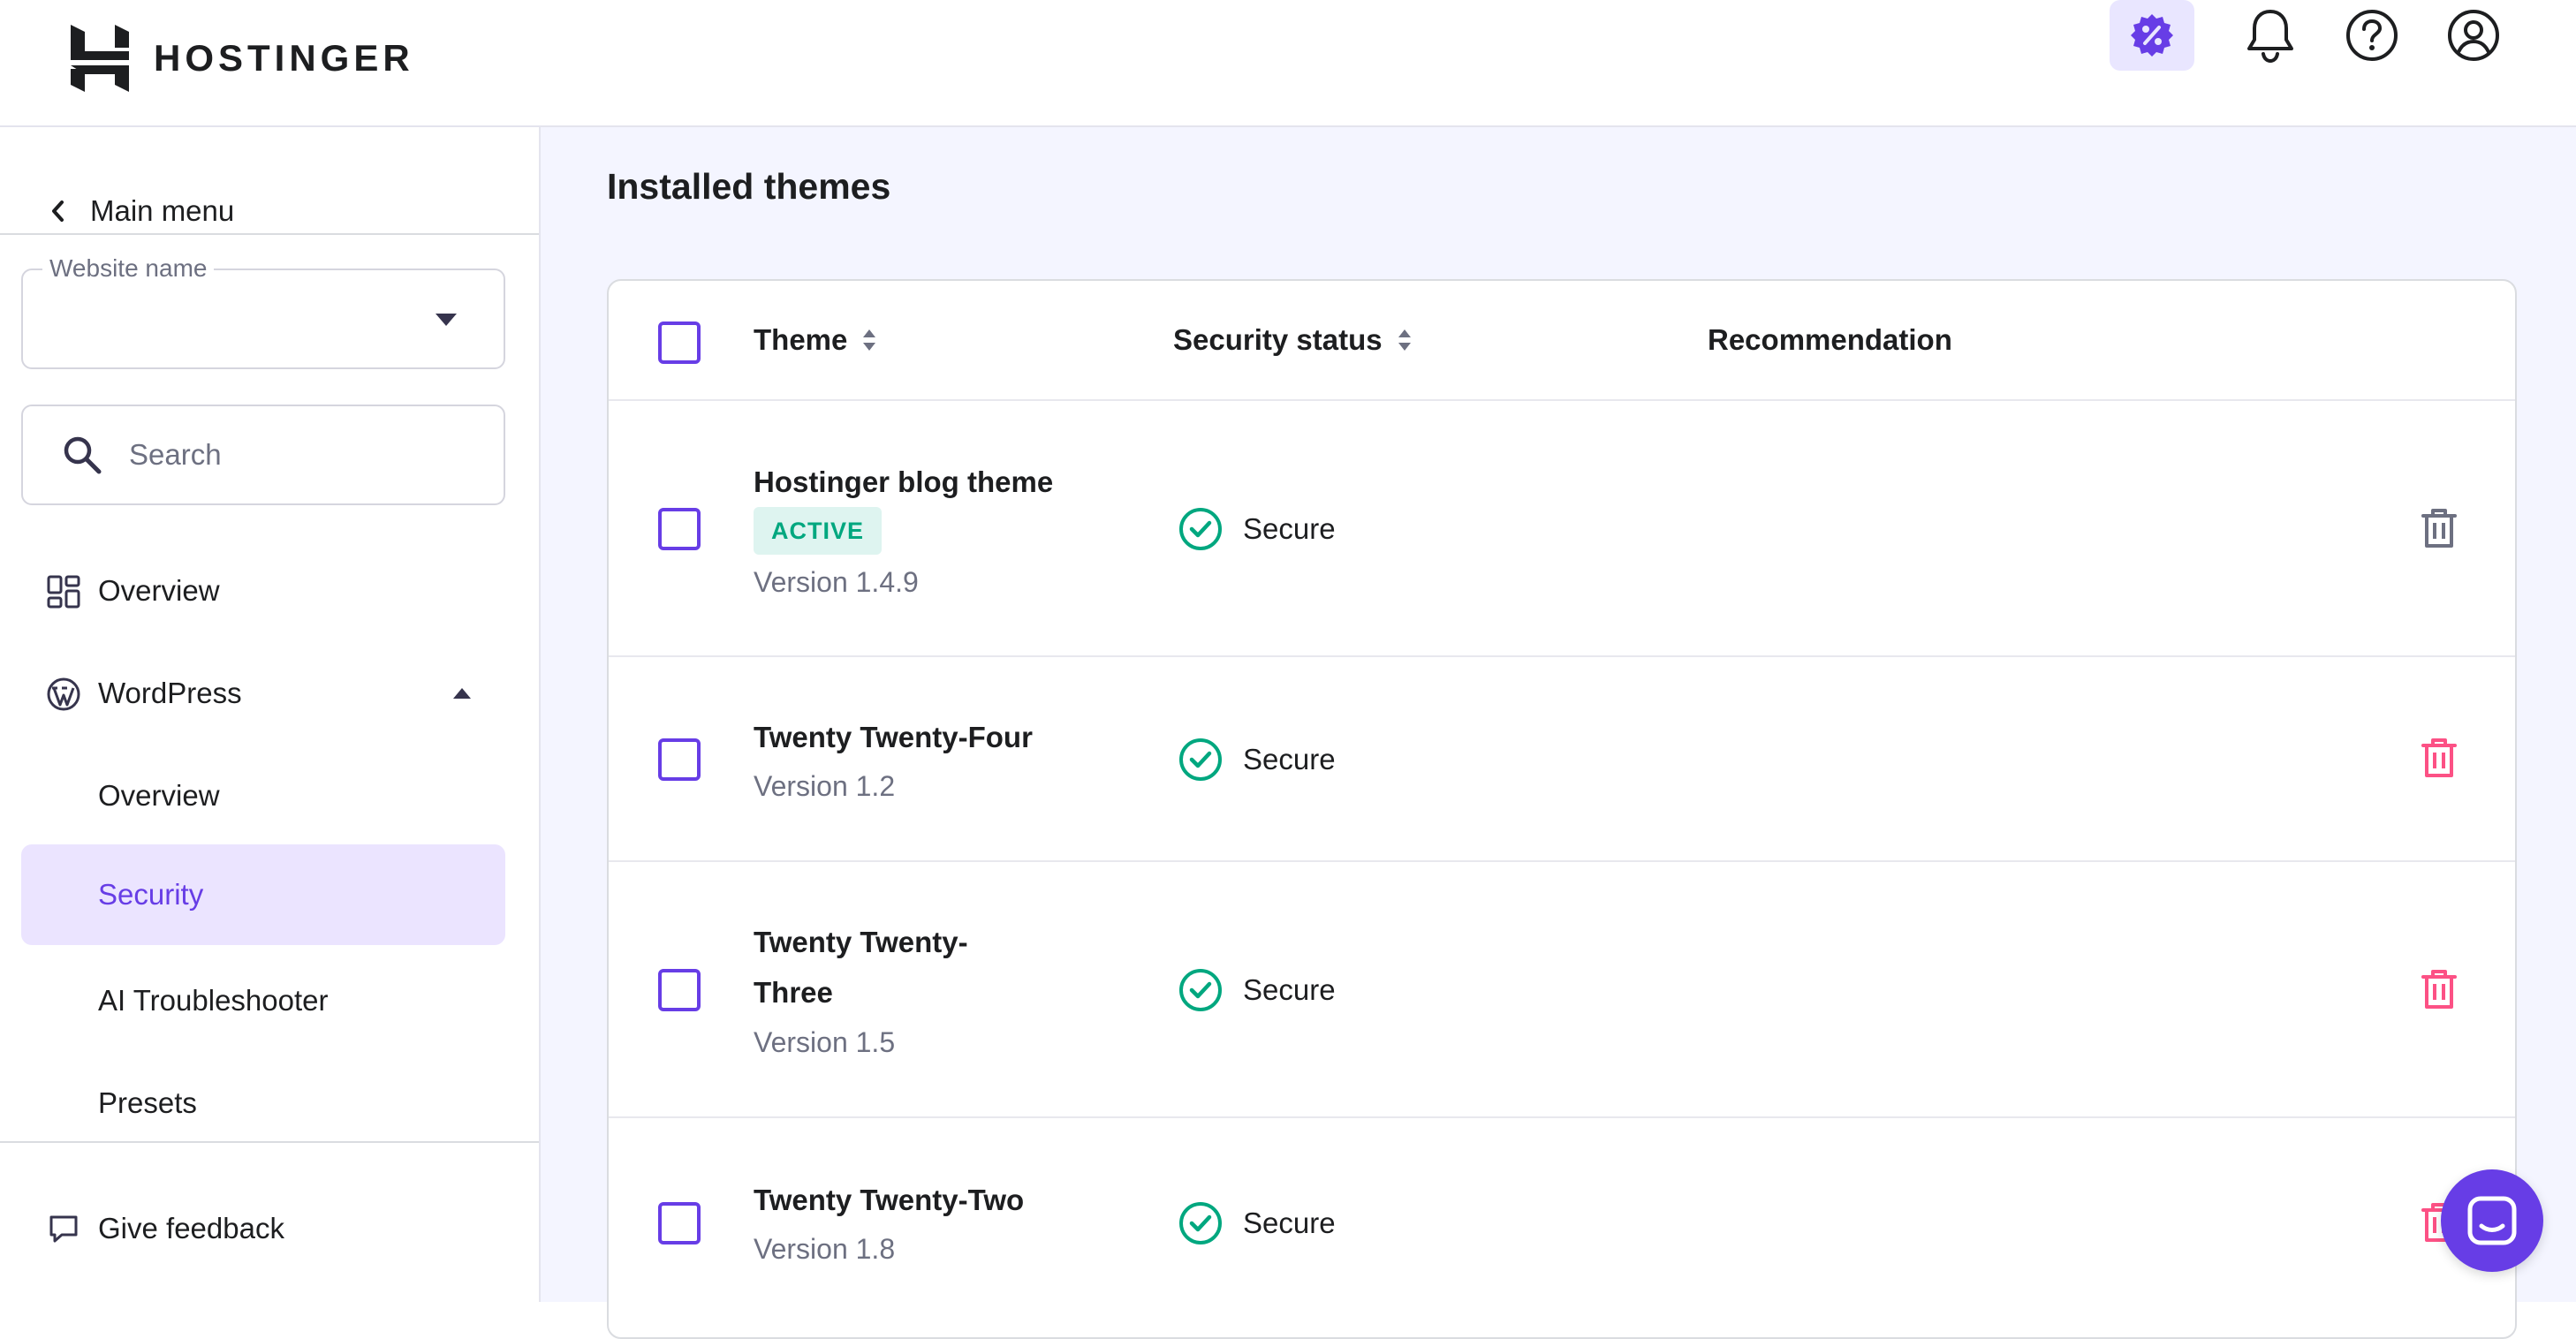 The height and width of the screenshot is (1339, 2576). I want to click on sidebar-item-label: Security, so click(151, 895).